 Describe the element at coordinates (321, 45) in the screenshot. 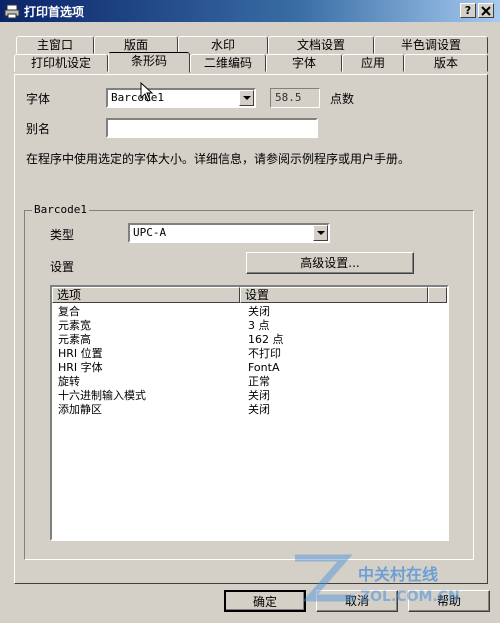

I see `tab-document-settings: 文档设置` at that location.